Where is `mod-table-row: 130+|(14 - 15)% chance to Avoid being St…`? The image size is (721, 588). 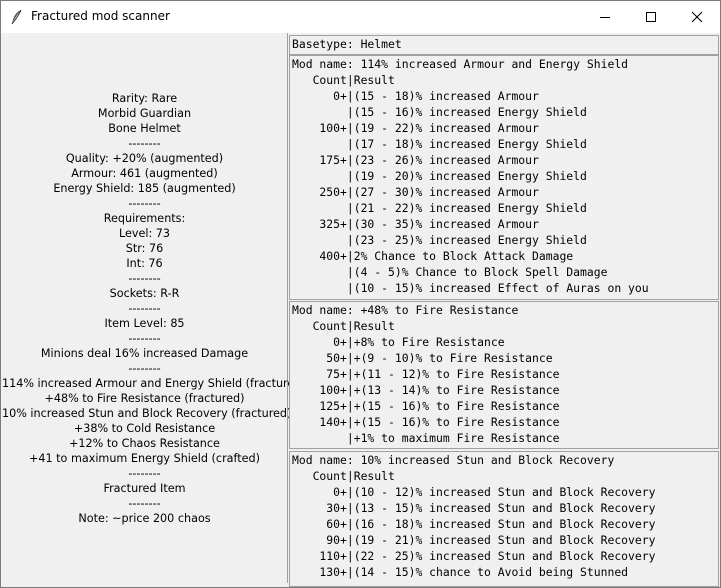 mod-table-row: 130+|(14 - 15)% chance to Avoid being St… is located at coordinates (460, 572).